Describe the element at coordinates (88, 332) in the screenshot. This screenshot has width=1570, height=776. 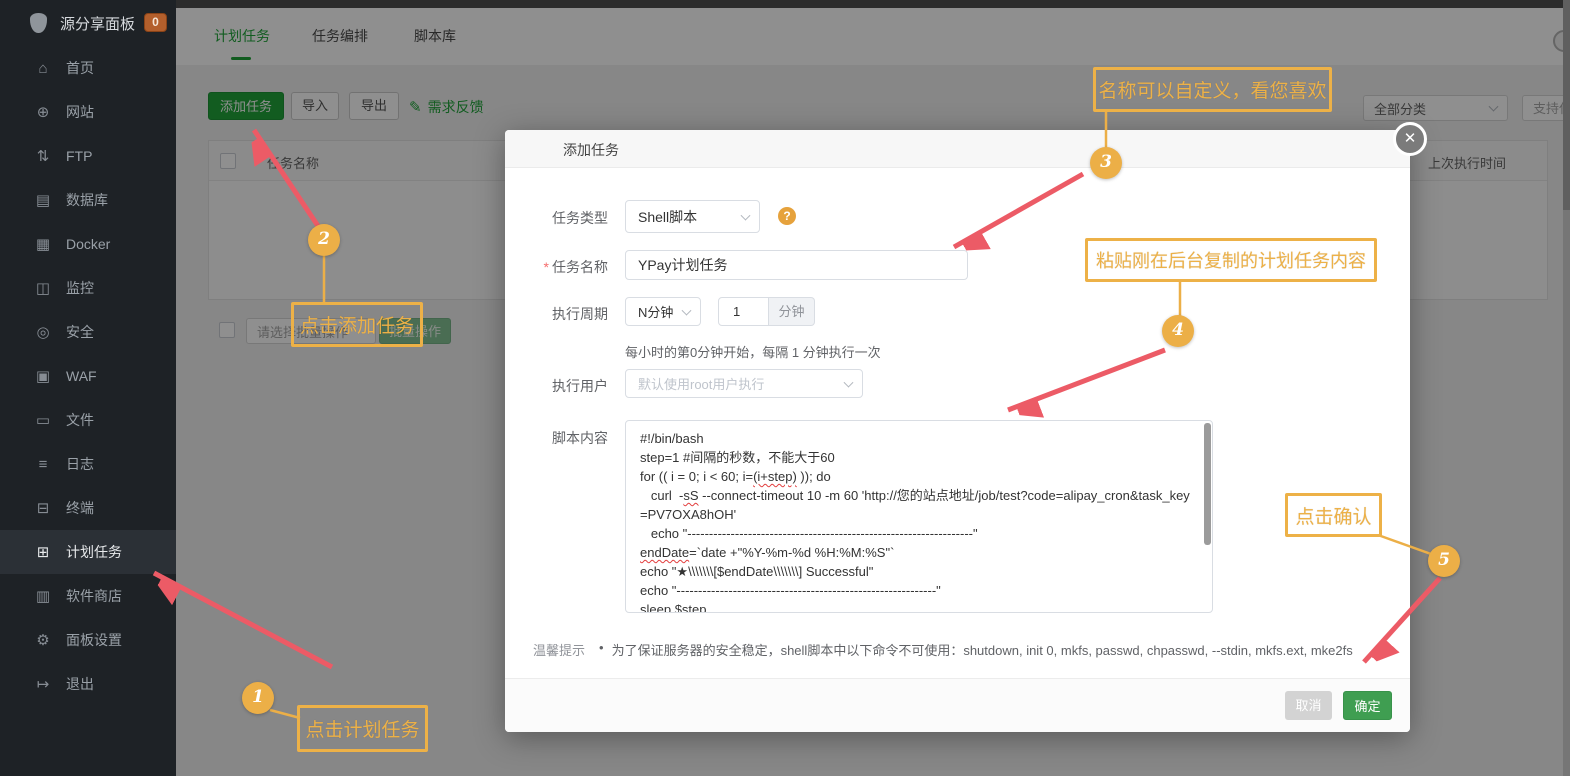
I see `sidebar-item-security: ◎ 安全` at that location.